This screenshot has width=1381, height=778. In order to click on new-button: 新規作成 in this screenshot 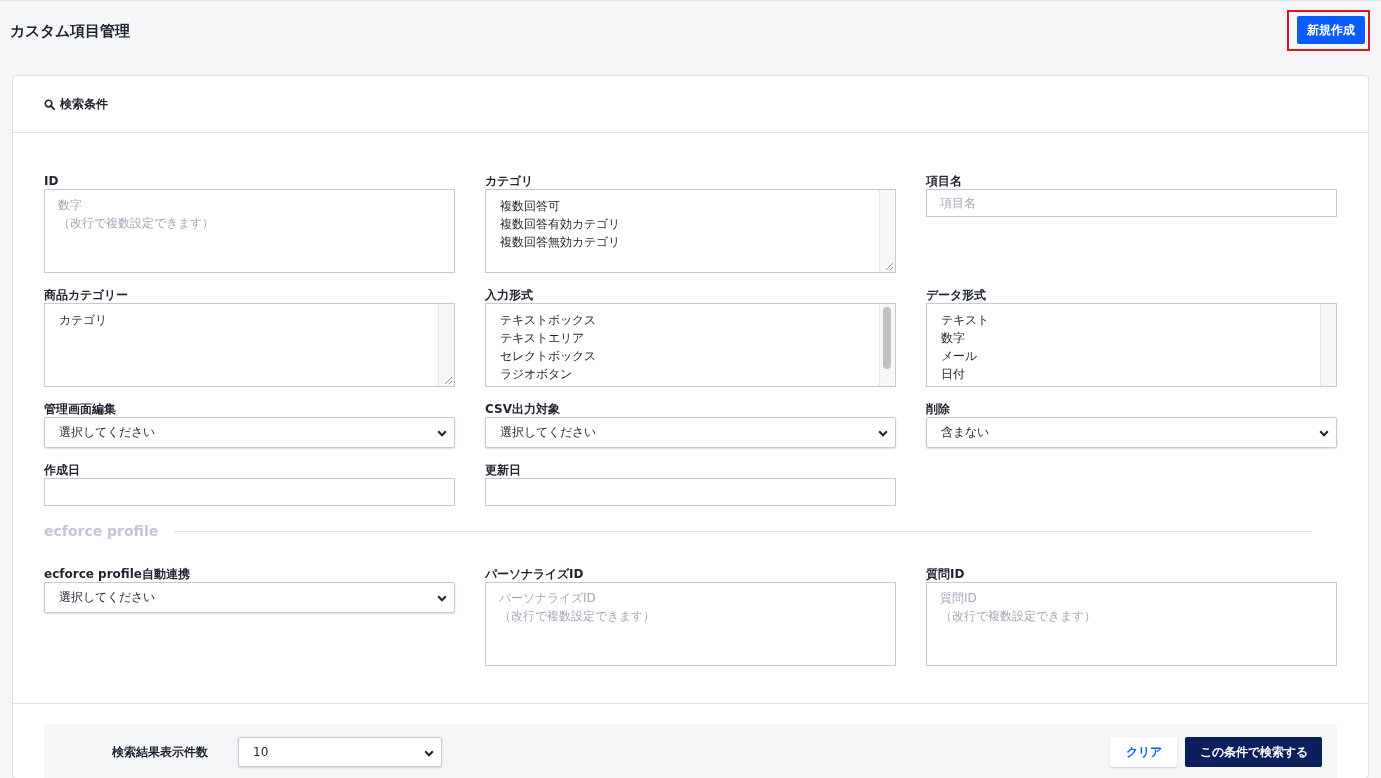, I will do `click(1331, 30)`.